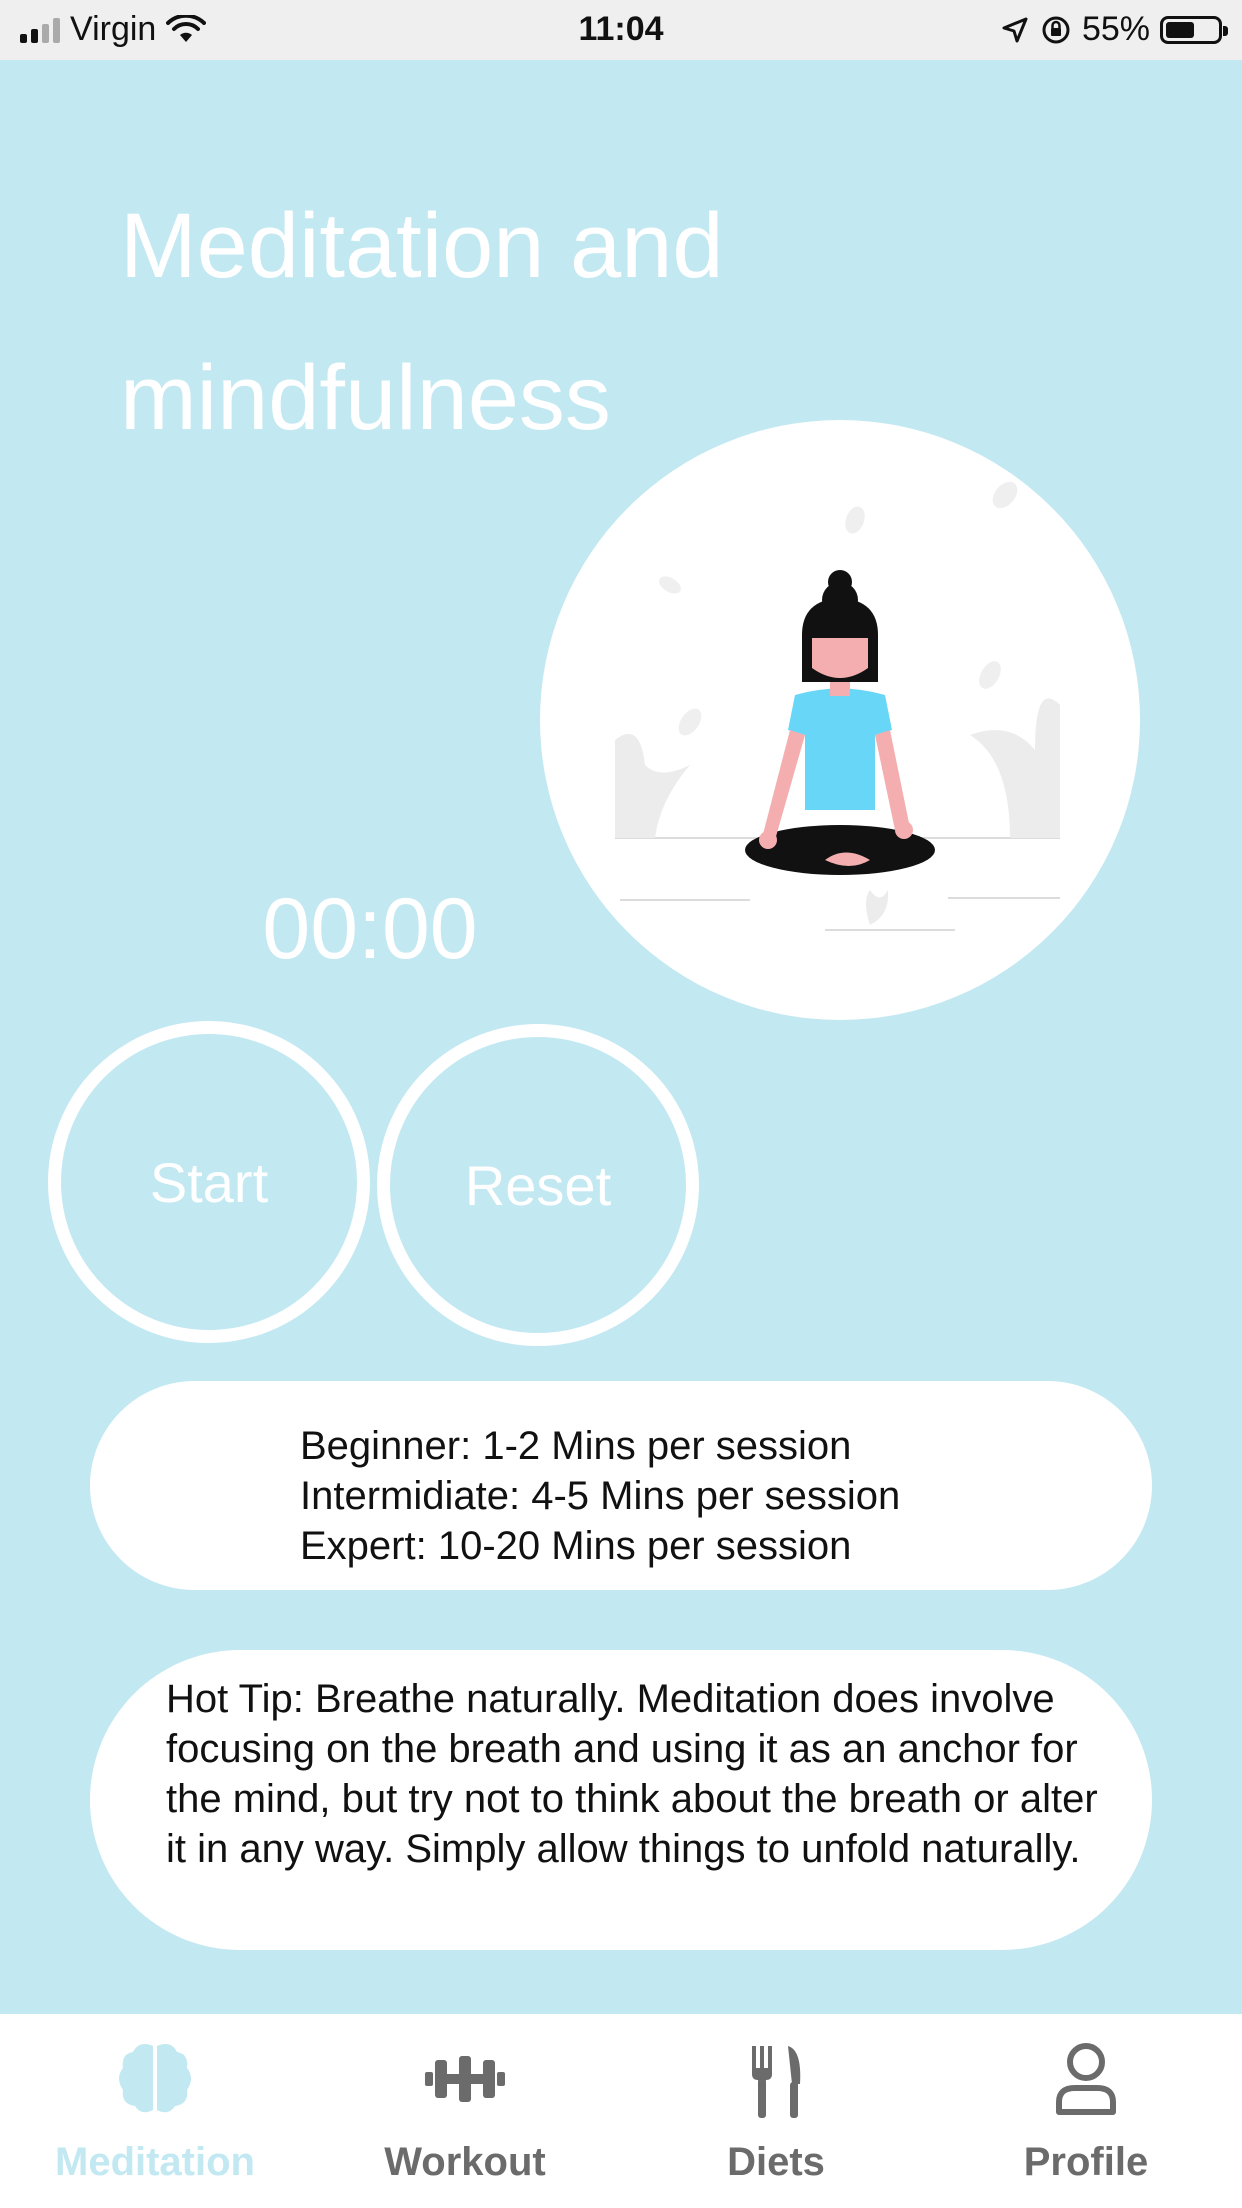 The image size is (1242, 2208). I want to click on status-right: 55%, so click(1114, 29).